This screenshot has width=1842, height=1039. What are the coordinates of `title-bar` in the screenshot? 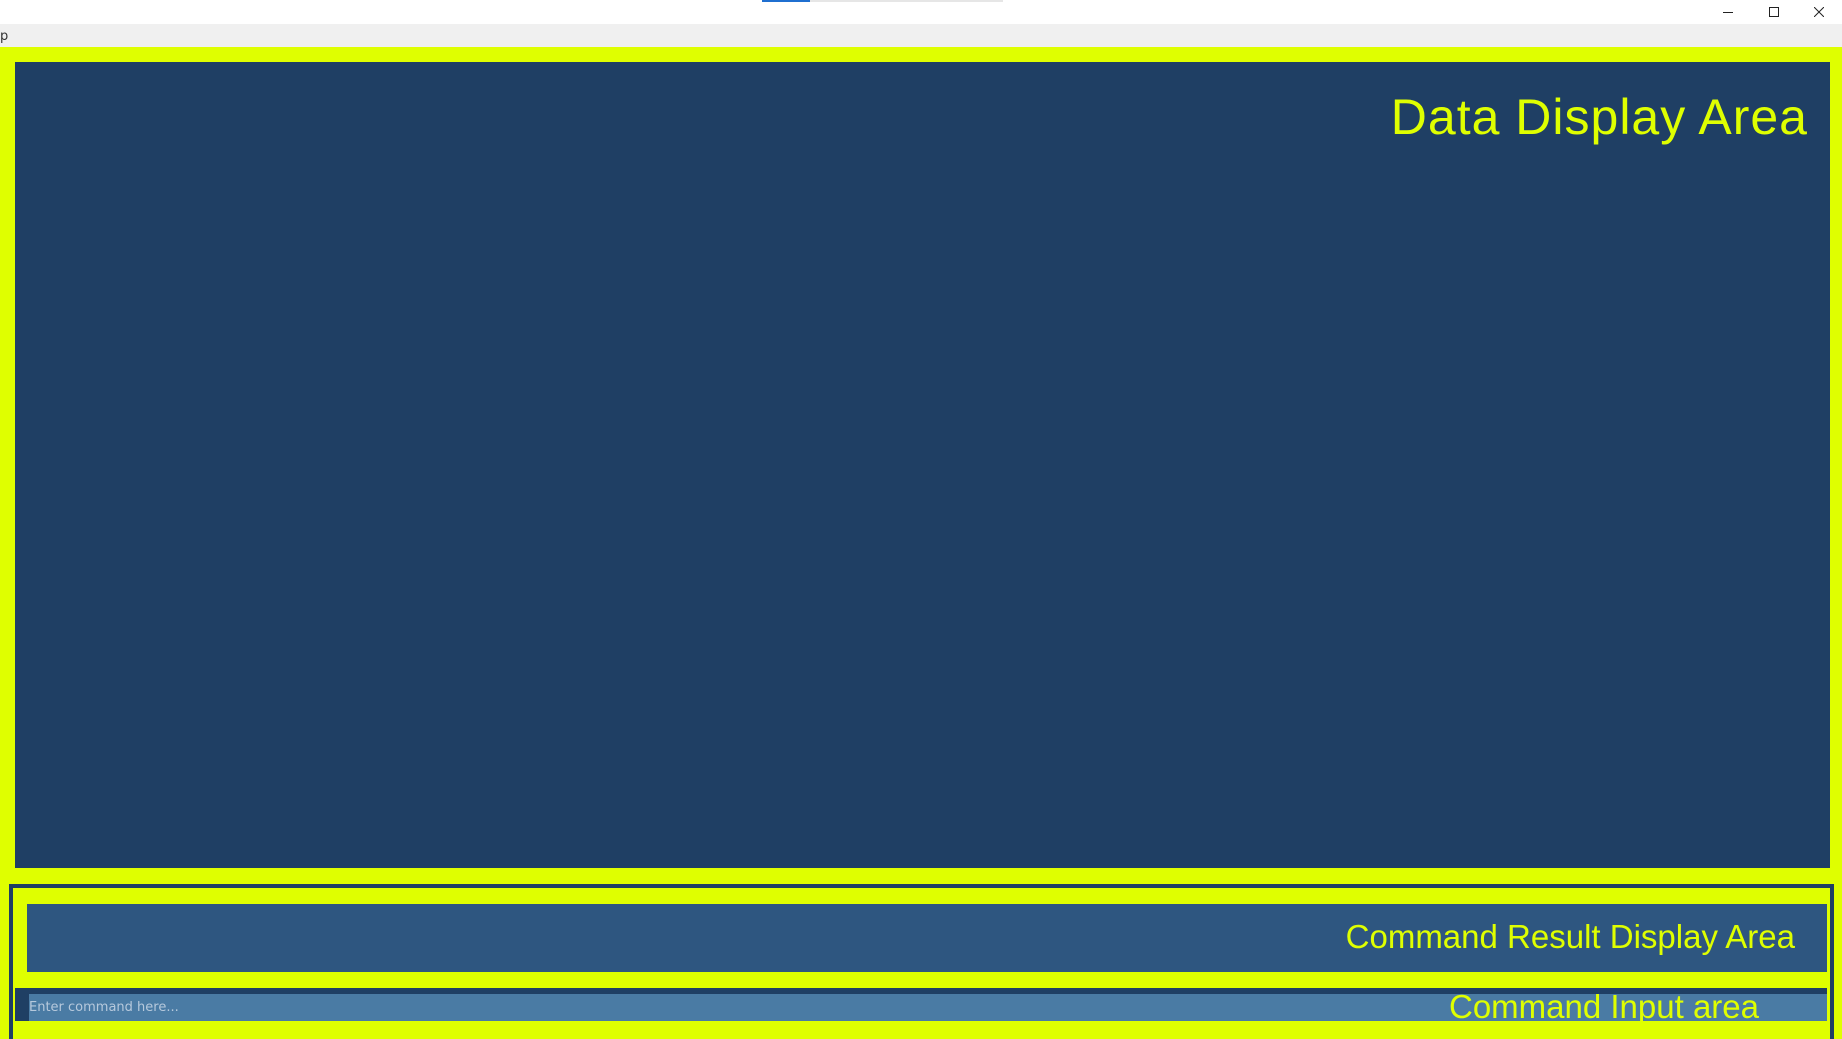 It's located at (921, 12).